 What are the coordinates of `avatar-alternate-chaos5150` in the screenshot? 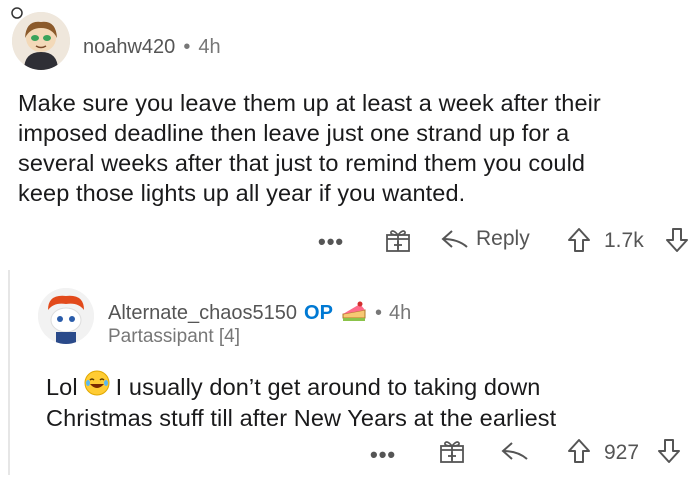 It's located at (66, 316).